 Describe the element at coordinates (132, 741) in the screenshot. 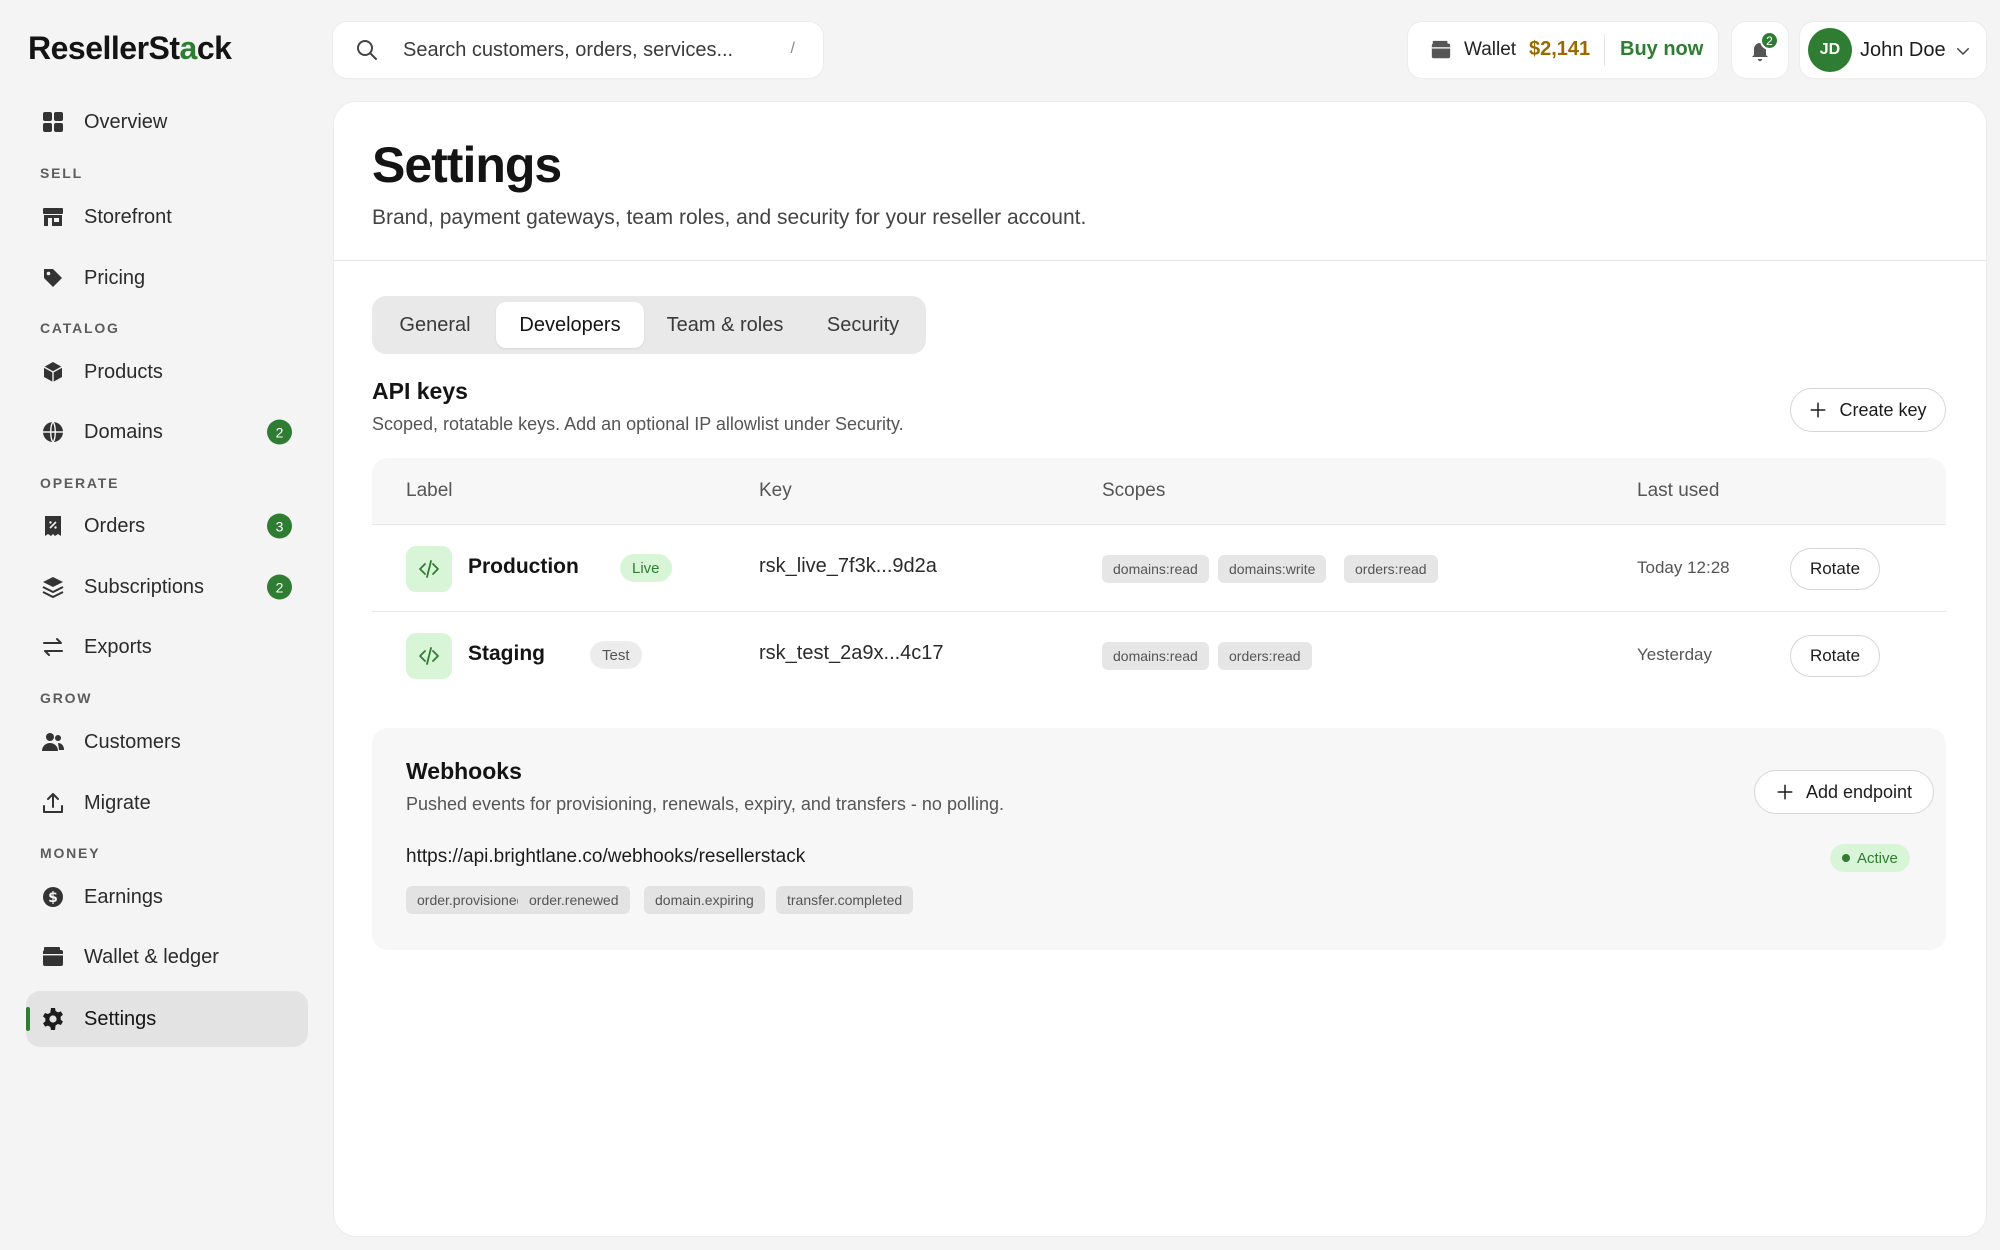

I see `sidebar-item-label: Customers` at that location.